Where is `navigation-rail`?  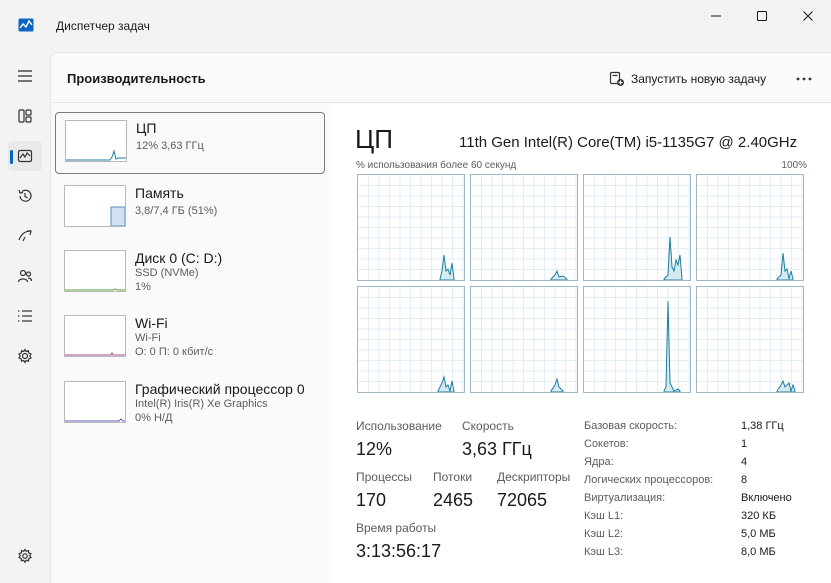 navigation-rail is located at coordinates (25, 317).